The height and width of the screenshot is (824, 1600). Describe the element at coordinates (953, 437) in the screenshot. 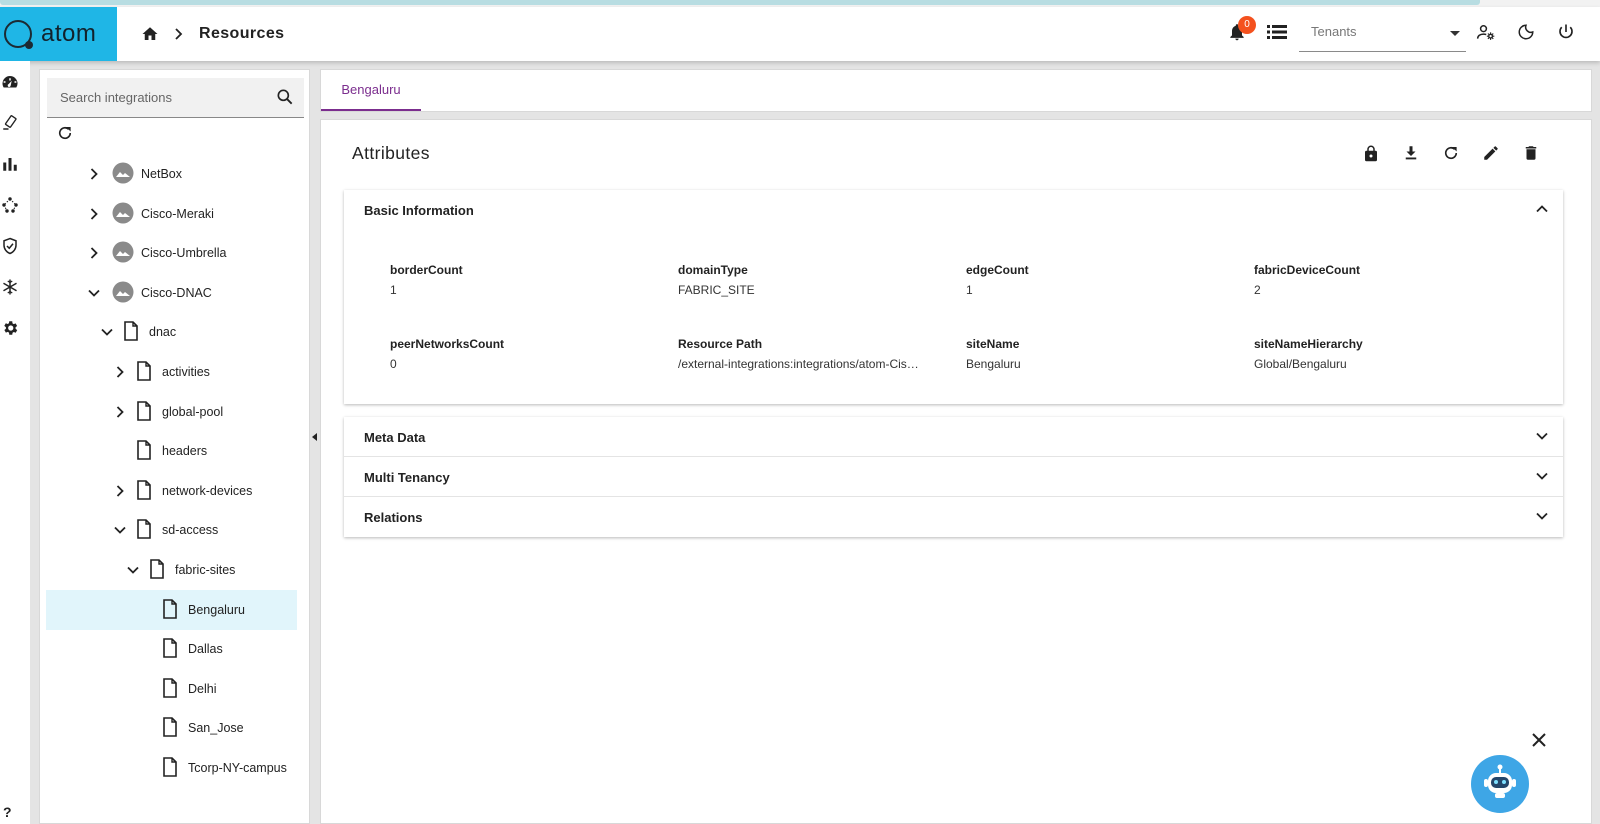

I see `section-meta-data: Meta Data` at that location.